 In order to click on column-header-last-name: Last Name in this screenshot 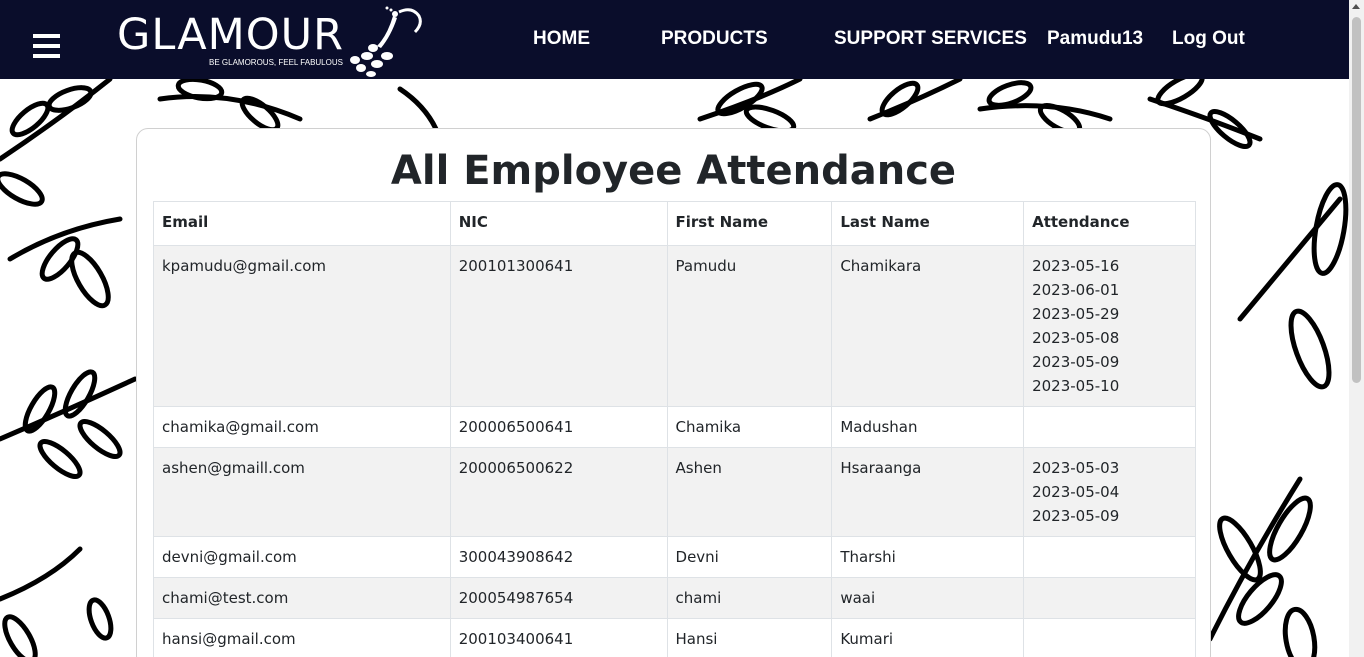, I will do `click(928, 223)`.